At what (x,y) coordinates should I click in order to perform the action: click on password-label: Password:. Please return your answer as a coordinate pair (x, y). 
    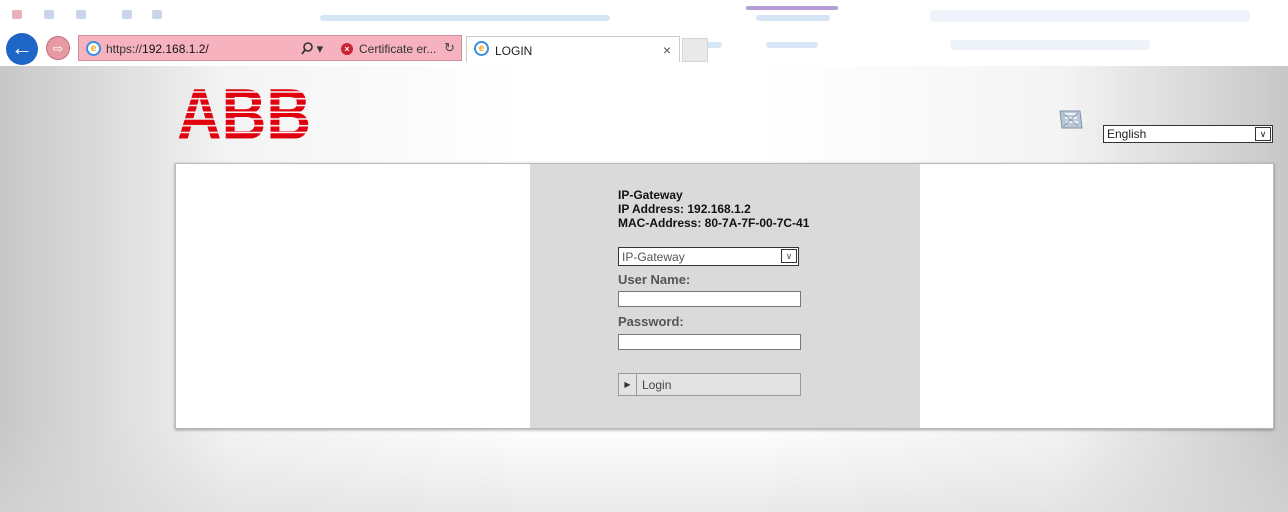
    Looking at the image, I should click on (651, 321).